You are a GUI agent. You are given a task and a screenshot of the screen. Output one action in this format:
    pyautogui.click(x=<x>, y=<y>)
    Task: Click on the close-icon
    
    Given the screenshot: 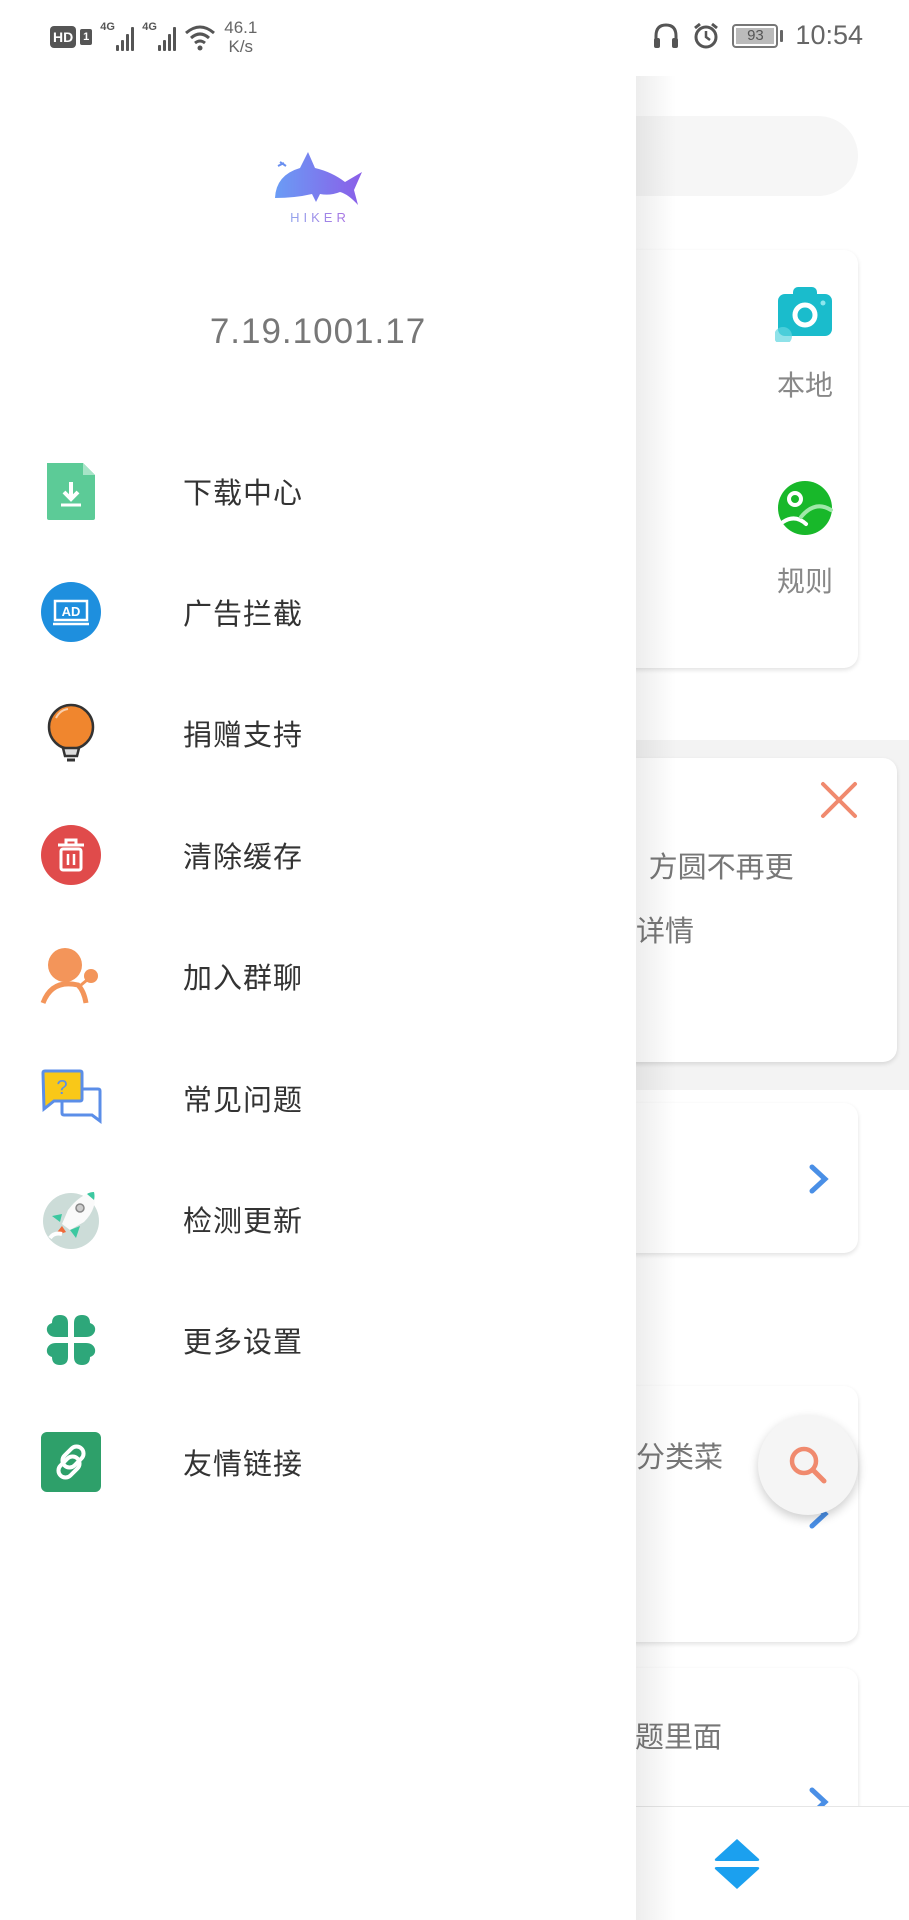 What is the action you would take?
    pyautogui.click(x=839, y=800)
    